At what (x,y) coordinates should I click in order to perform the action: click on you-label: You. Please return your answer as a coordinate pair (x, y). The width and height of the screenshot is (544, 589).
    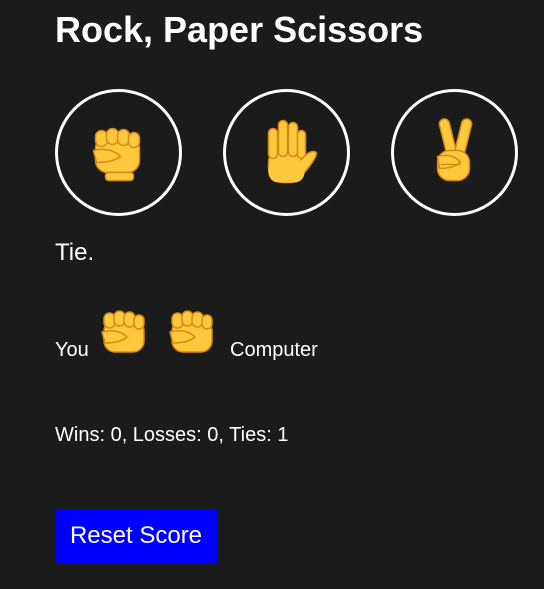
    Looking at the image, I should click on (72, 350).